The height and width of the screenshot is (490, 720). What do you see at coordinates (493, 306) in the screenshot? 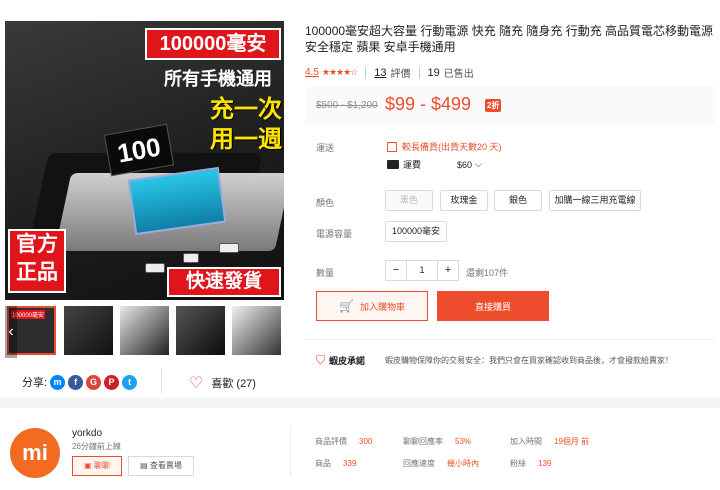
I see `buy-now-button: 直接購買` at bounding box center [493, 306].